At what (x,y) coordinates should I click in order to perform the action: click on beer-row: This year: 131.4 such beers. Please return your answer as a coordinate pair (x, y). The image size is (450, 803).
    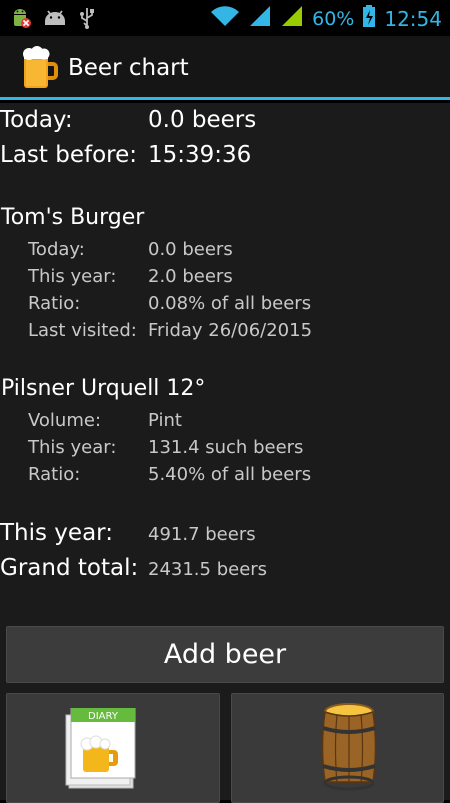
    Looking at the image, I should click on (151, 447).